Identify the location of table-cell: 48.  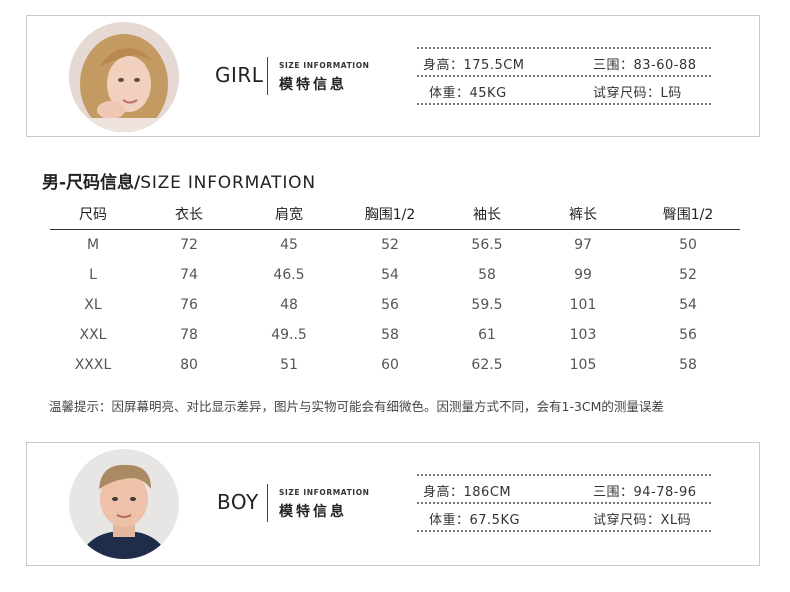
(289, 305).